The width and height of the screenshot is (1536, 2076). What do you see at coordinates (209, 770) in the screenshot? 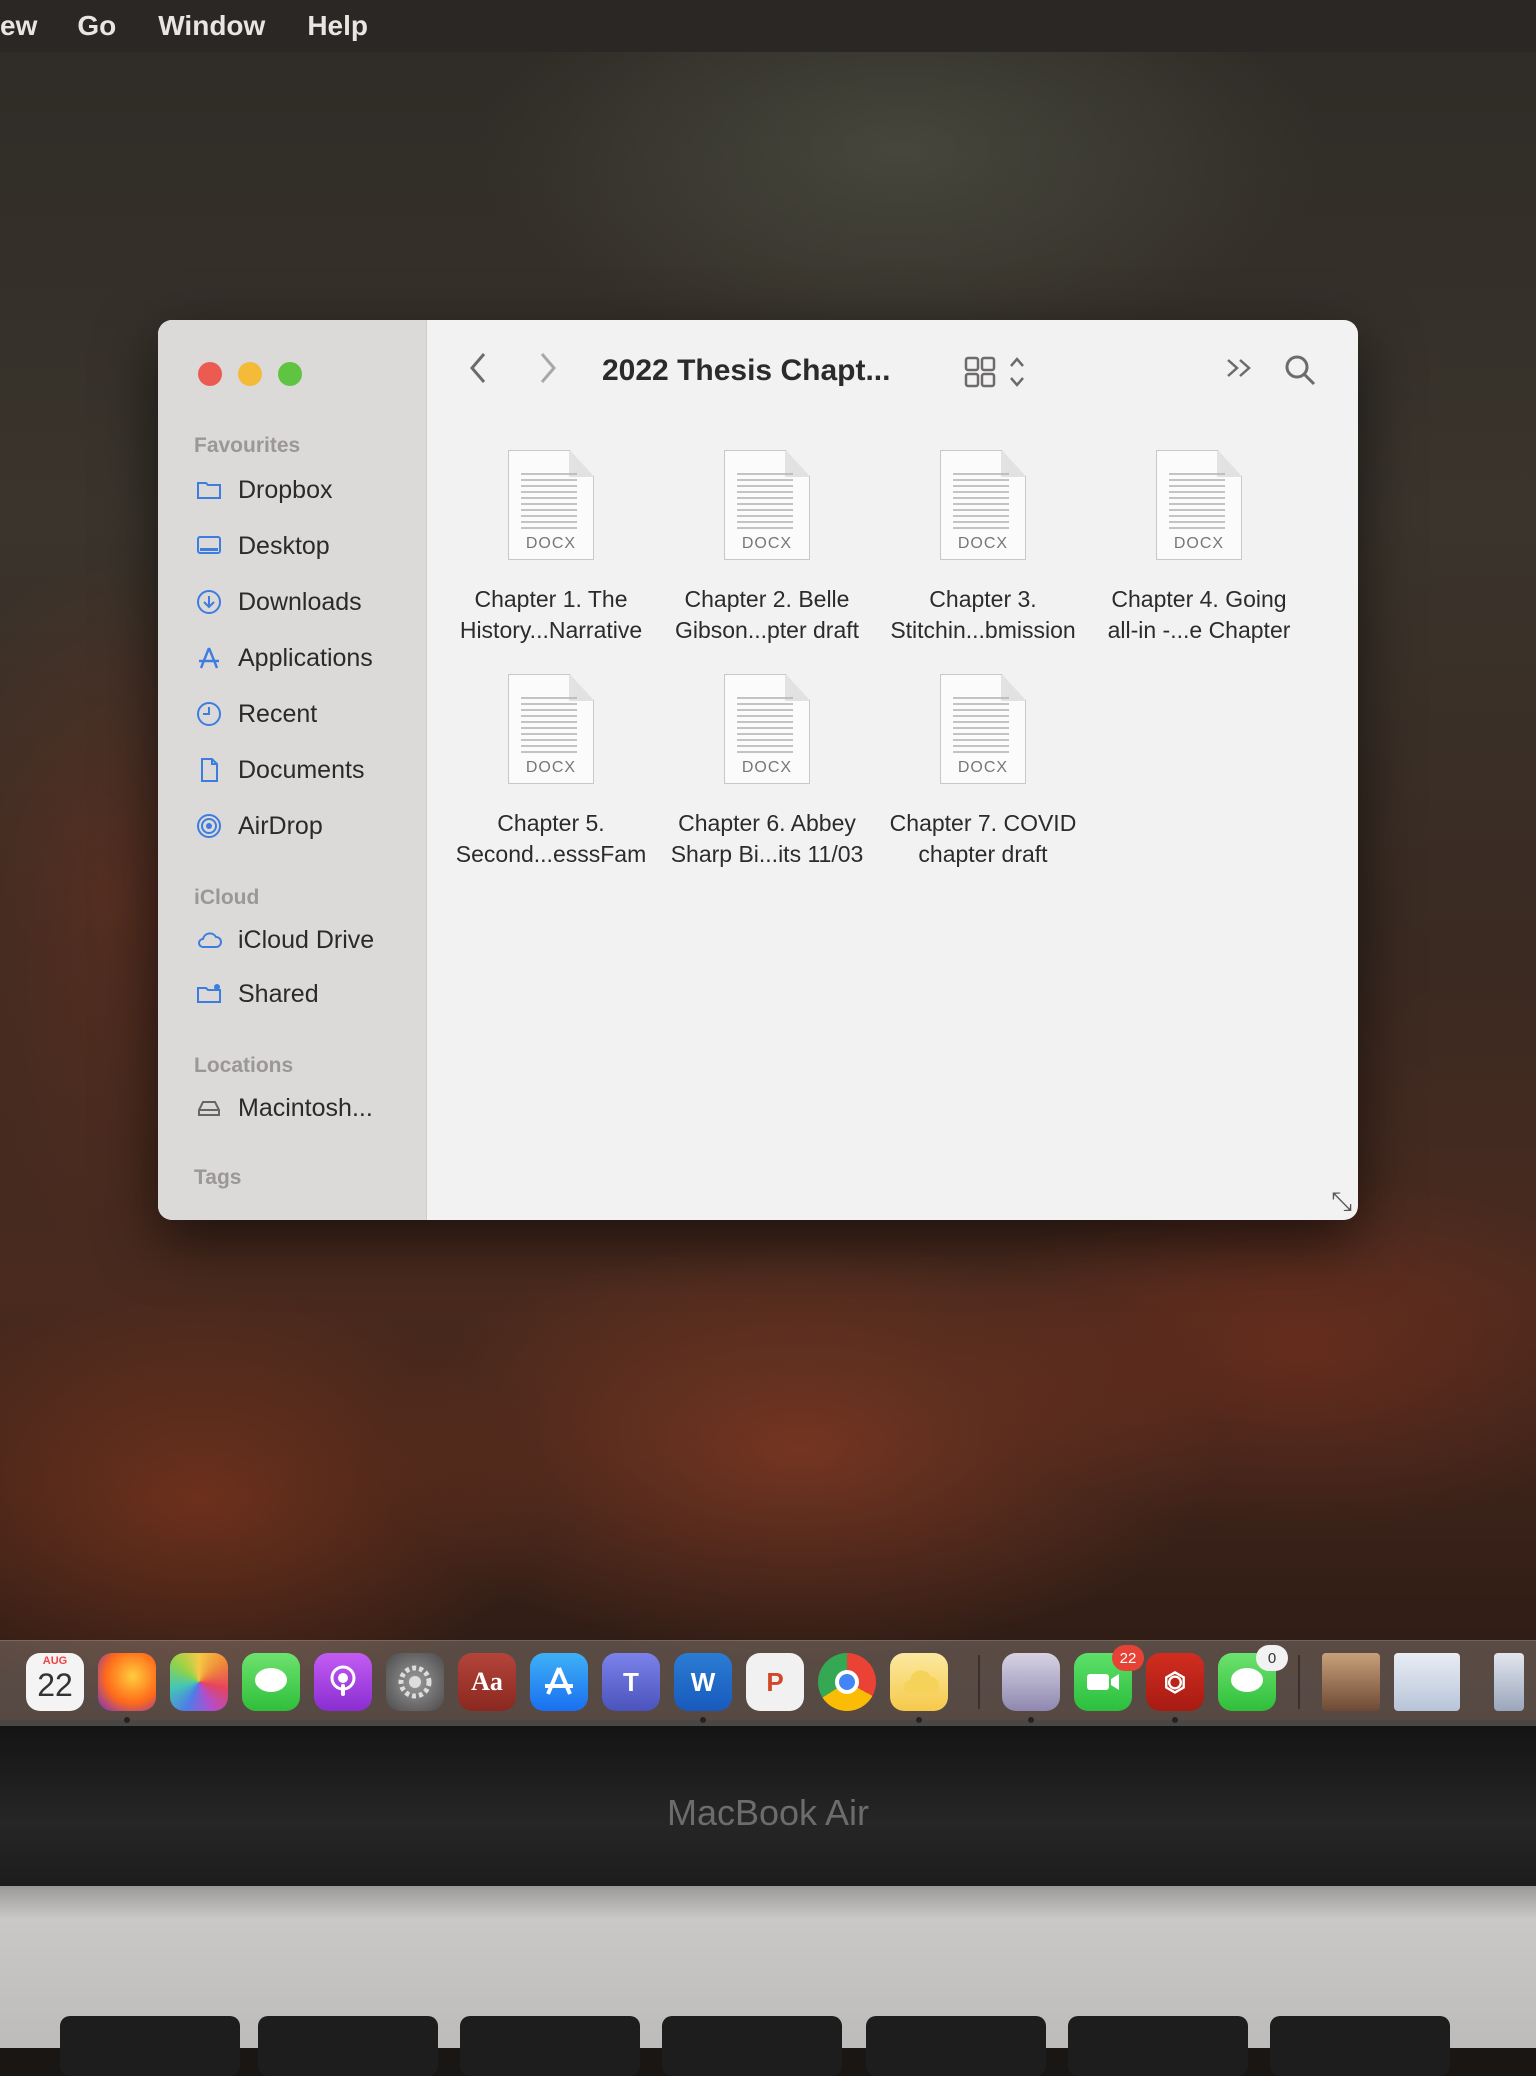
I see `document-icon` at bounding box center [209, 770].